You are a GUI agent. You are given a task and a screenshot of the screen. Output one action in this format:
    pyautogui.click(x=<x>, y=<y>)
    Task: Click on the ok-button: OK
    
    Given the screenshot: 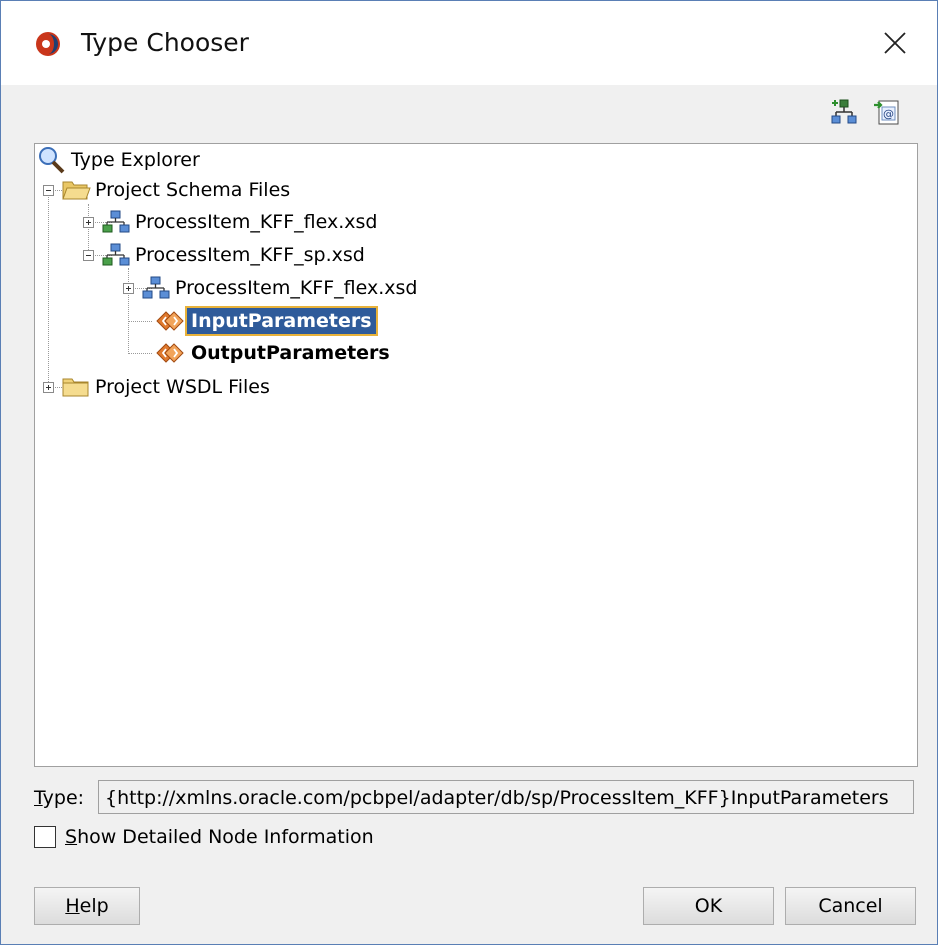 What is the action you would take?
    pyautogui.click(x=708, y=906)
    